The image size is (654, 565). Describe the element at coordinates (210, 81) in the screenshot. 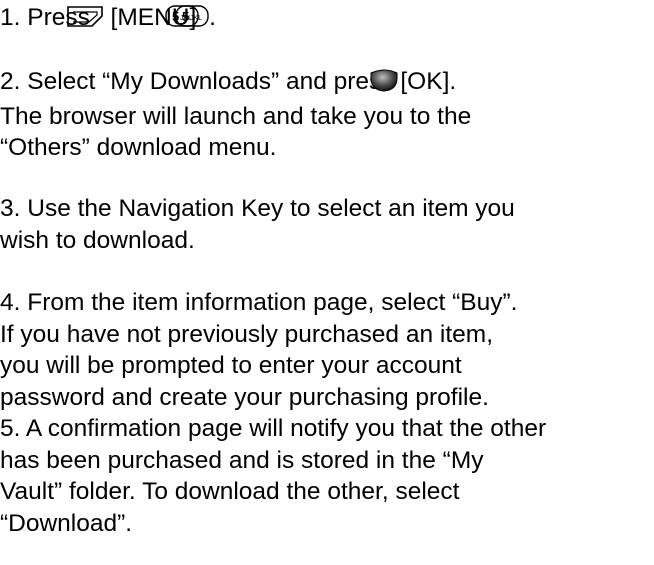

I see `step-text: Select “My Downloads” and press` at that location.